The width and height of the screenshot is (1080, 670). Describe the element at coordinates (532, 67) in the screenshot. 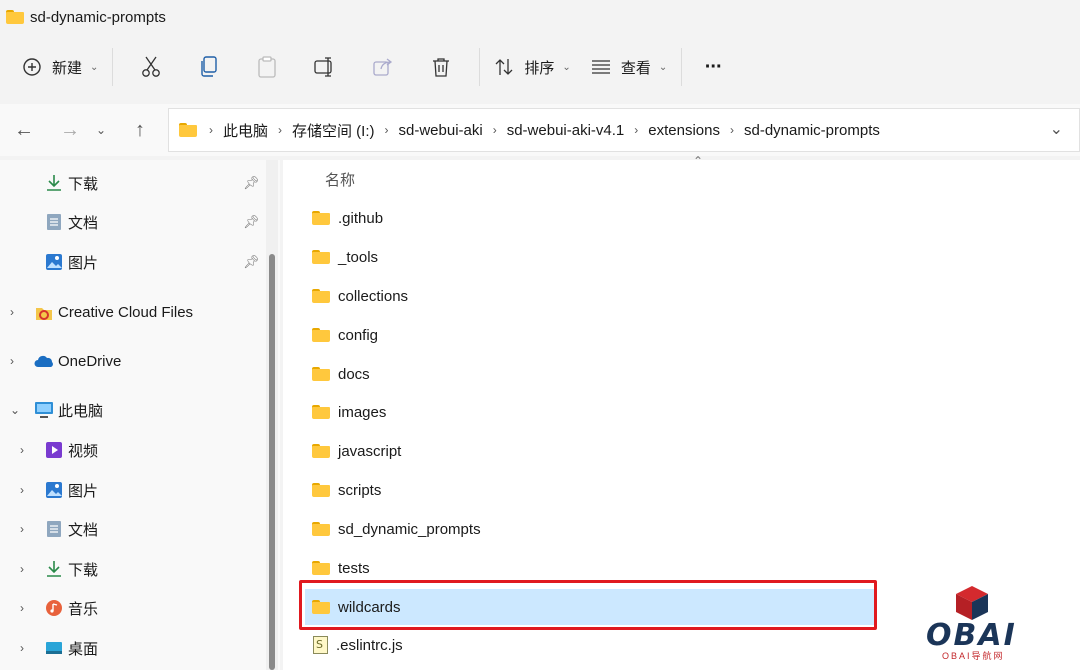

I see `sort-button: 排序 ⌄` at that location.